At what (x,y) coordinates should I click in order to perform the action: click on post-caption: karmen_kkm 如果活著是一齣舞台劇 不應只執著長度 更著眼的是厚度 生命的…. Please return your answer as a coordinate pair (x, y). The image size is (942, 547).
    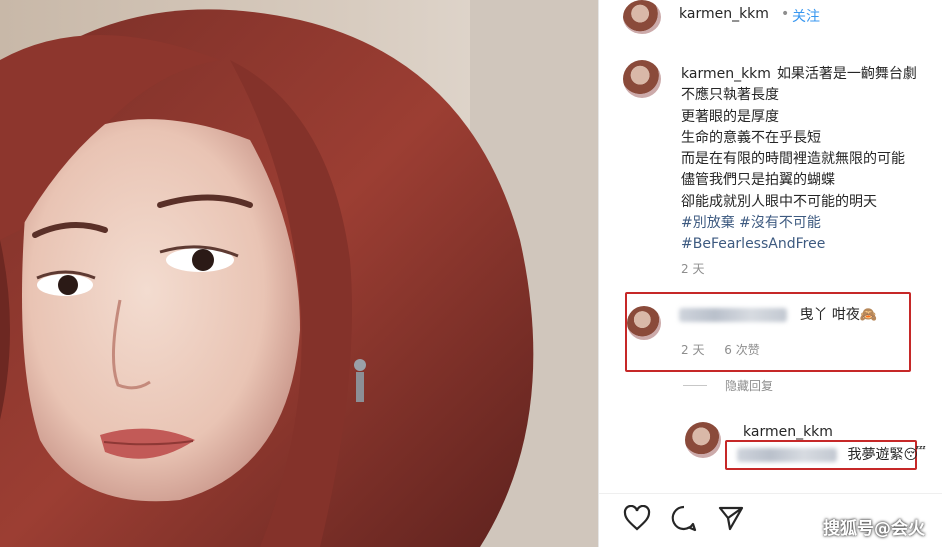
    Looking at the image, I should click on (811, 160).